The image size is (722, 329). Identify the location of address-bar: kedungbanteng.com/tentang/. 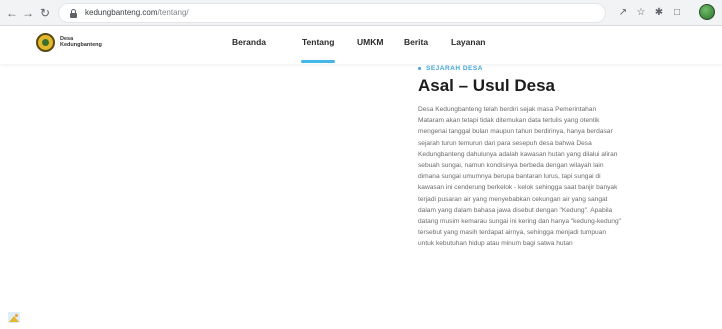
(332, 13).